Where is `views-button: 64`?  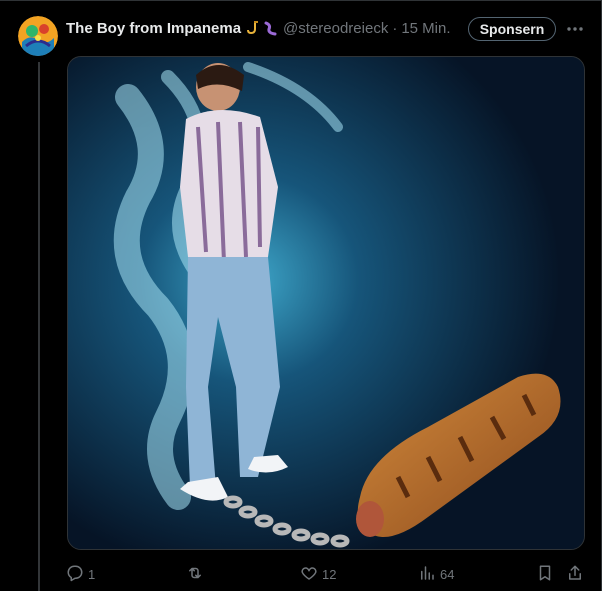 views-button: 64 is located at coordinates (436, 574).